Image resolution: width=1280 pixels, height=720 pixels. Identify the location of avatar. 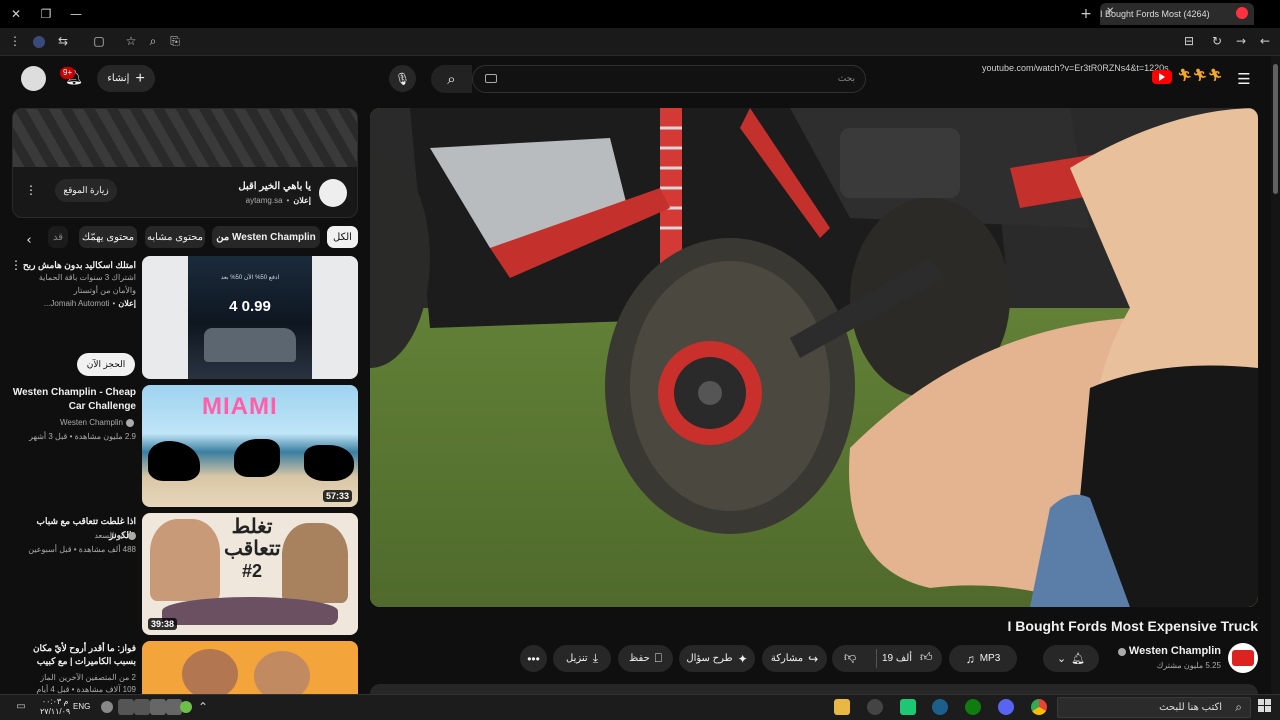
(33, 78).